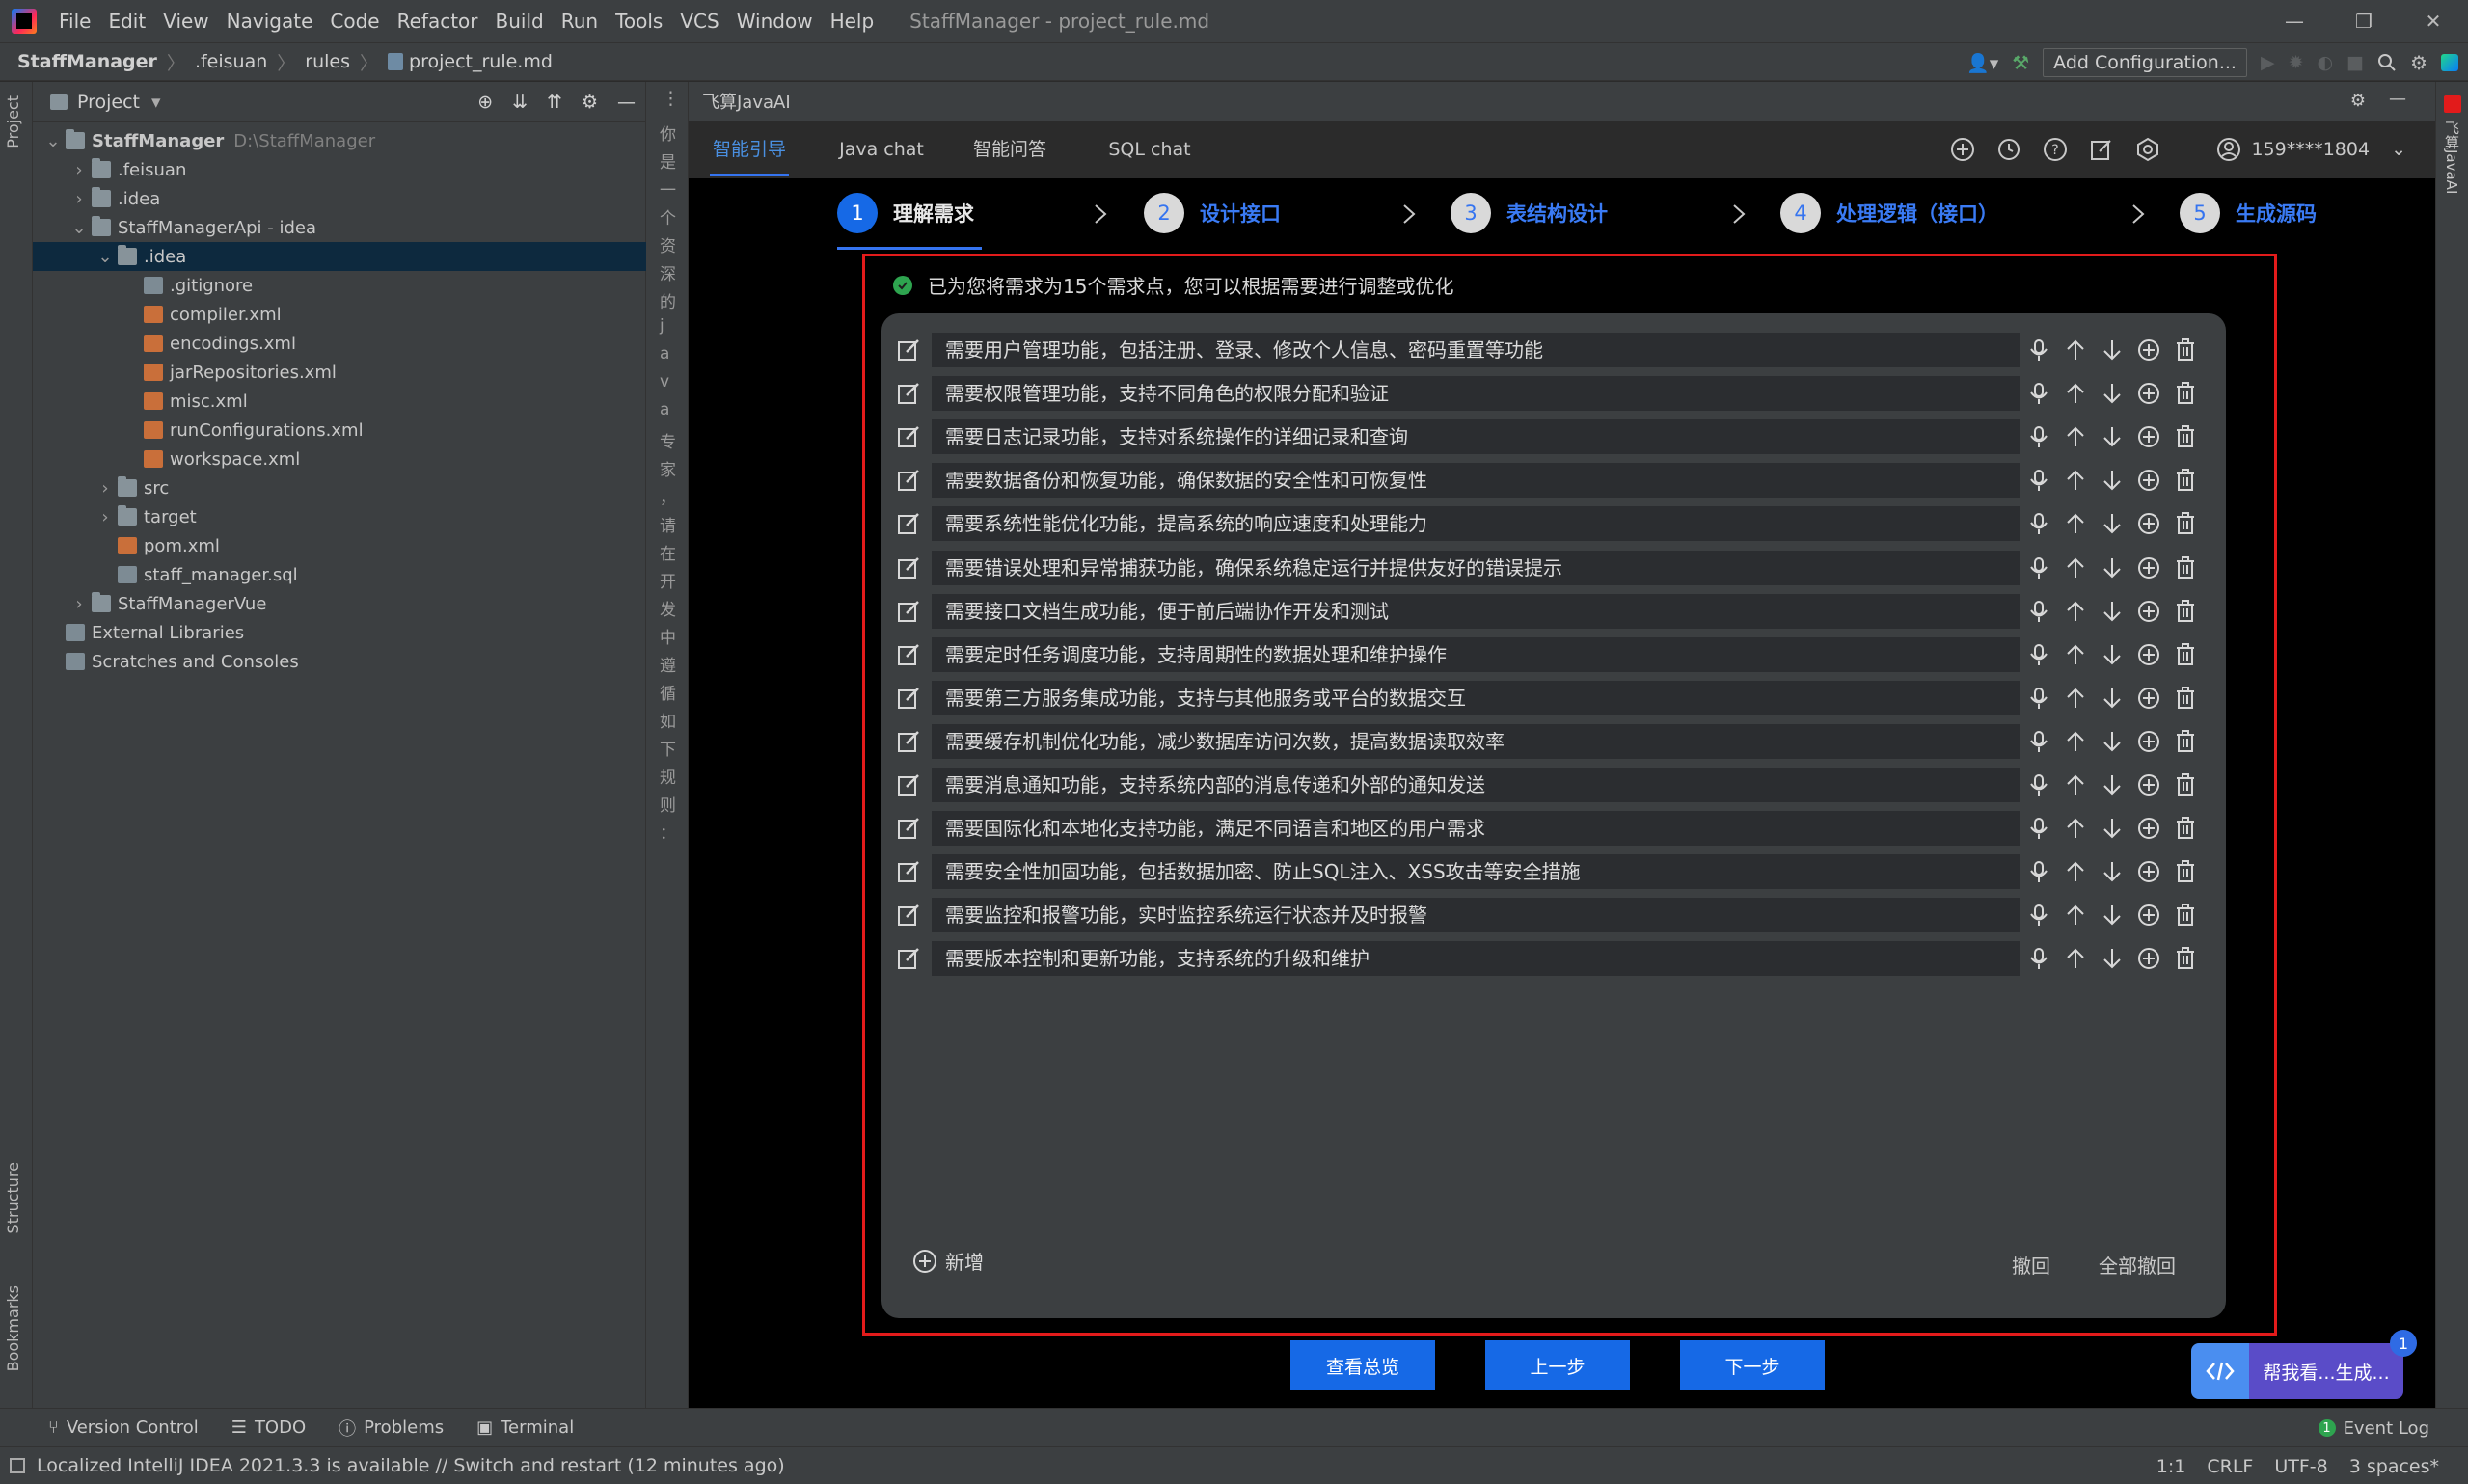  I want to click on version-control-tab: ⑂ Version Control, so click(123, 1427).